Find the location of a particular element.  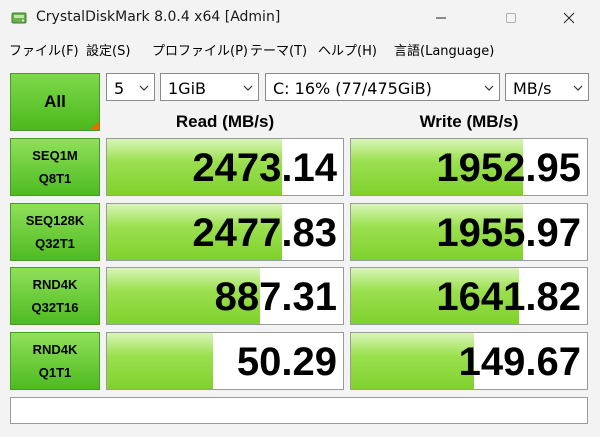

write-column-header: Write (MB/s) is located at coordinates (469, 121).